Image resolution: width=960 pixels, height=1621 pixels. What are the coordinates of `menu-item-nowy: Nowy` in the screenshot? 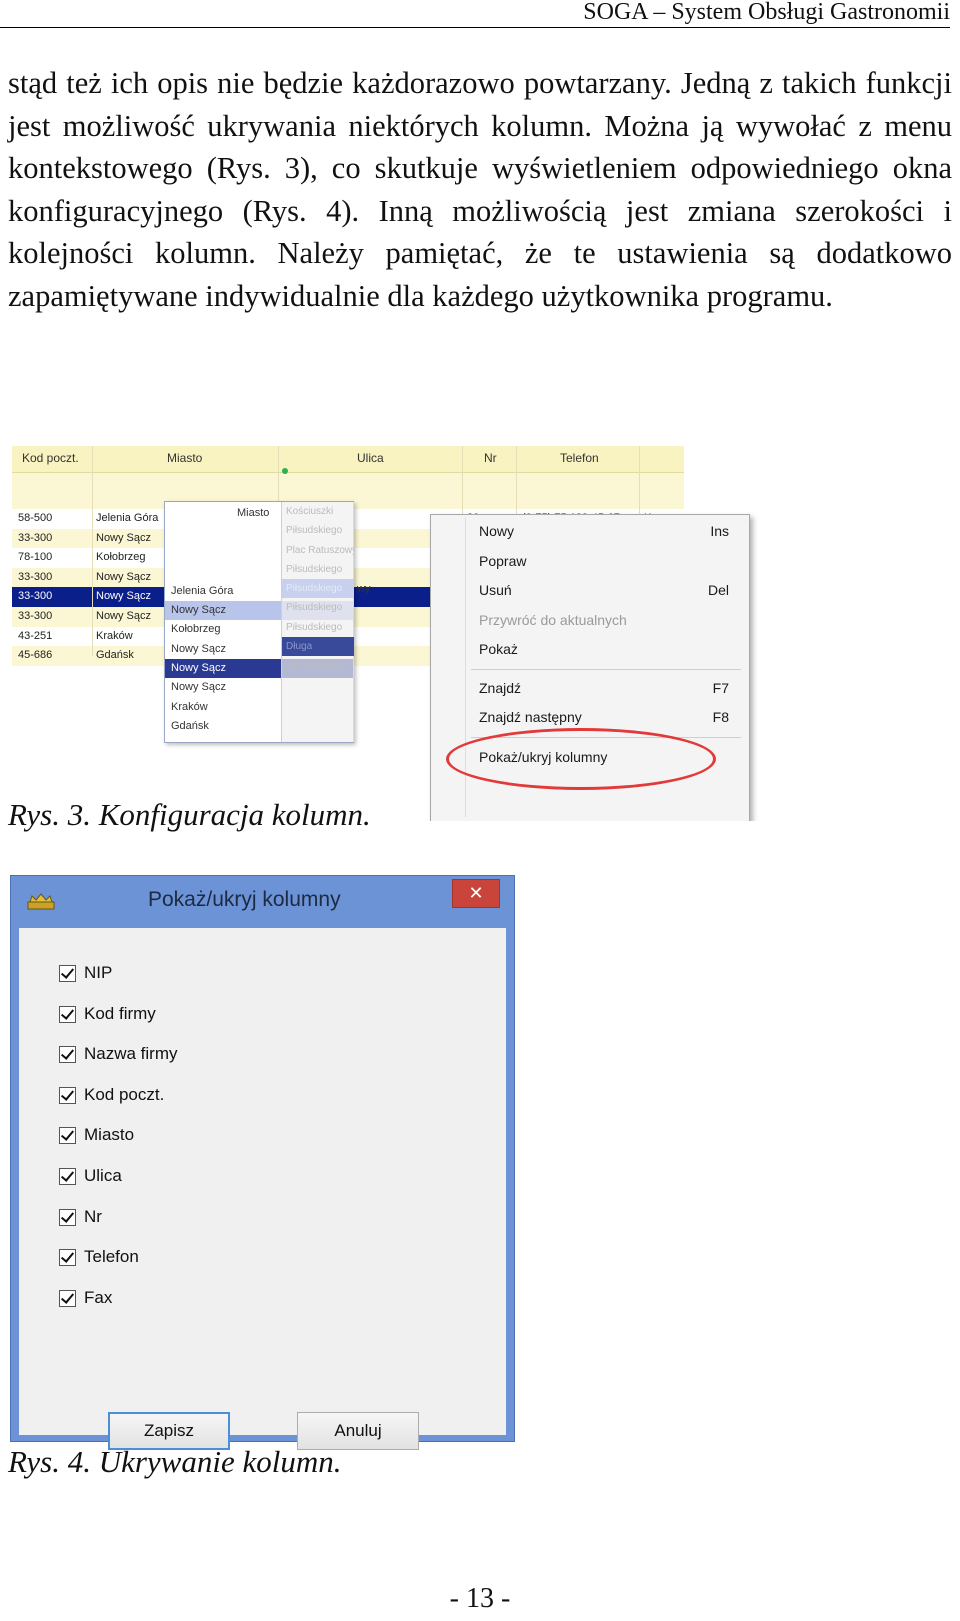 It's located at (496, 531).